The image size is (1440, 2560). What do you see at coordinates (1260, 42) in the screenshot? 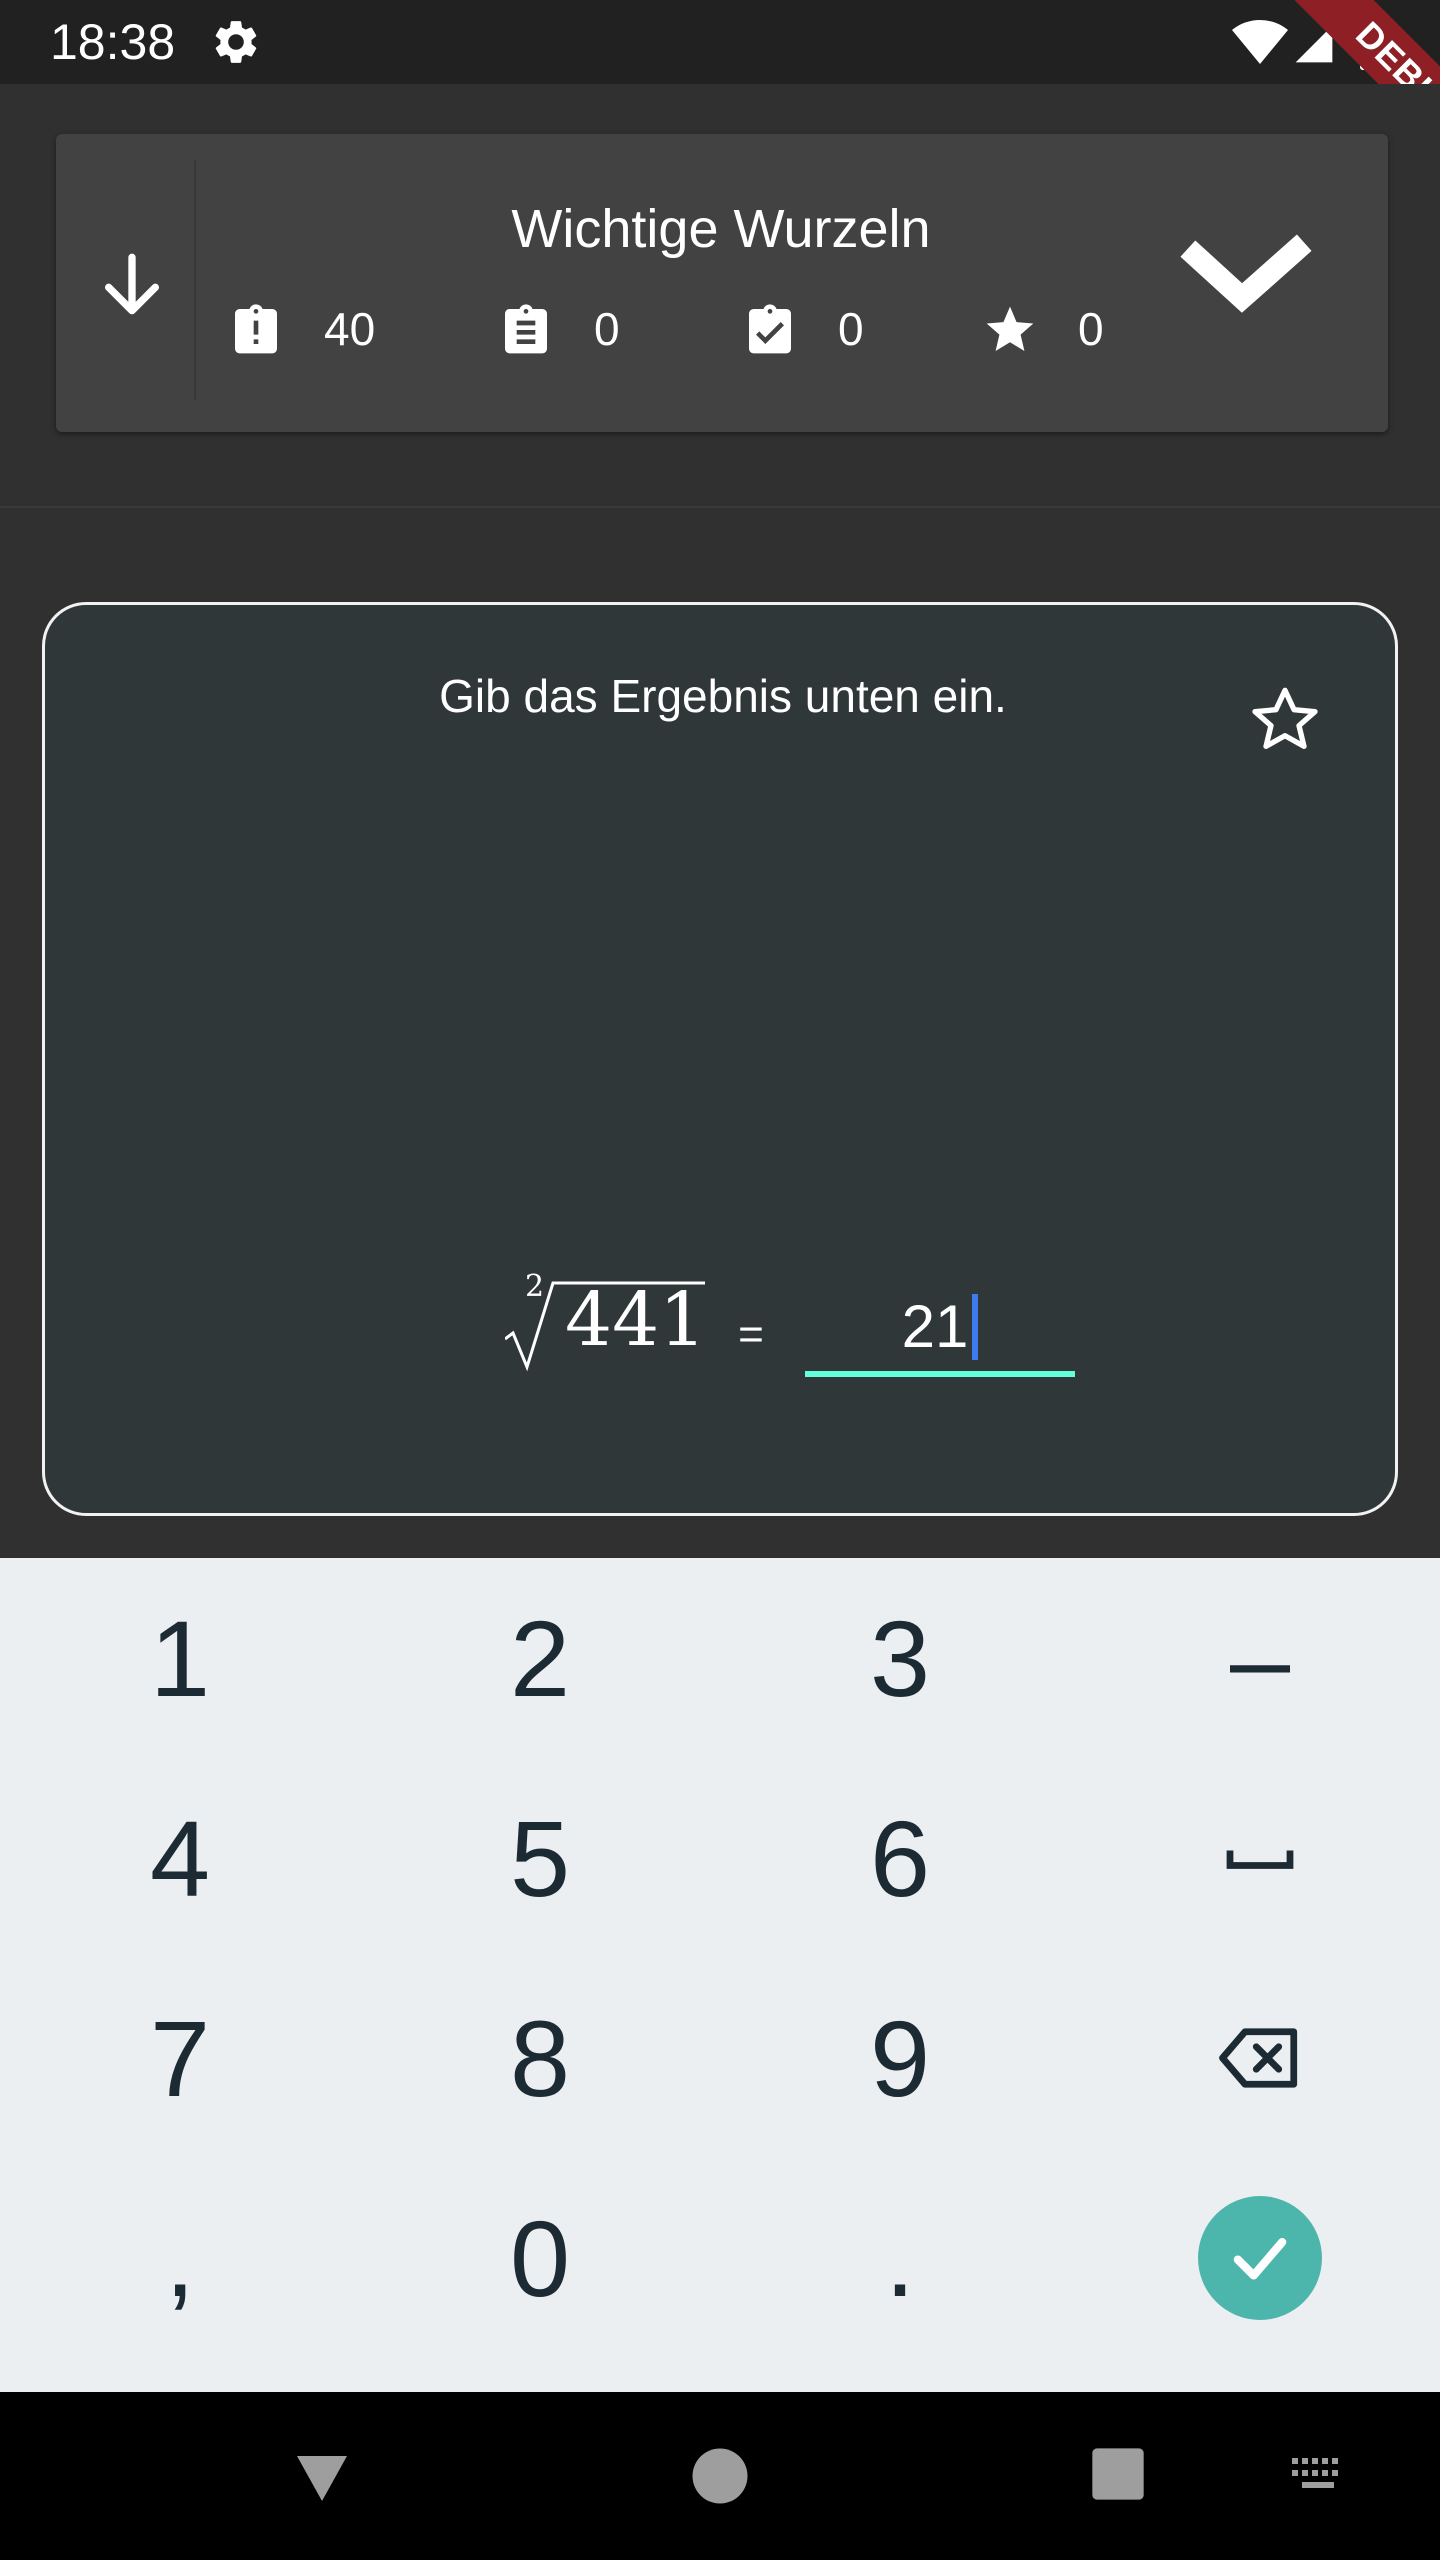
I see `wifi-icon` at bounding box center [1260, 42].